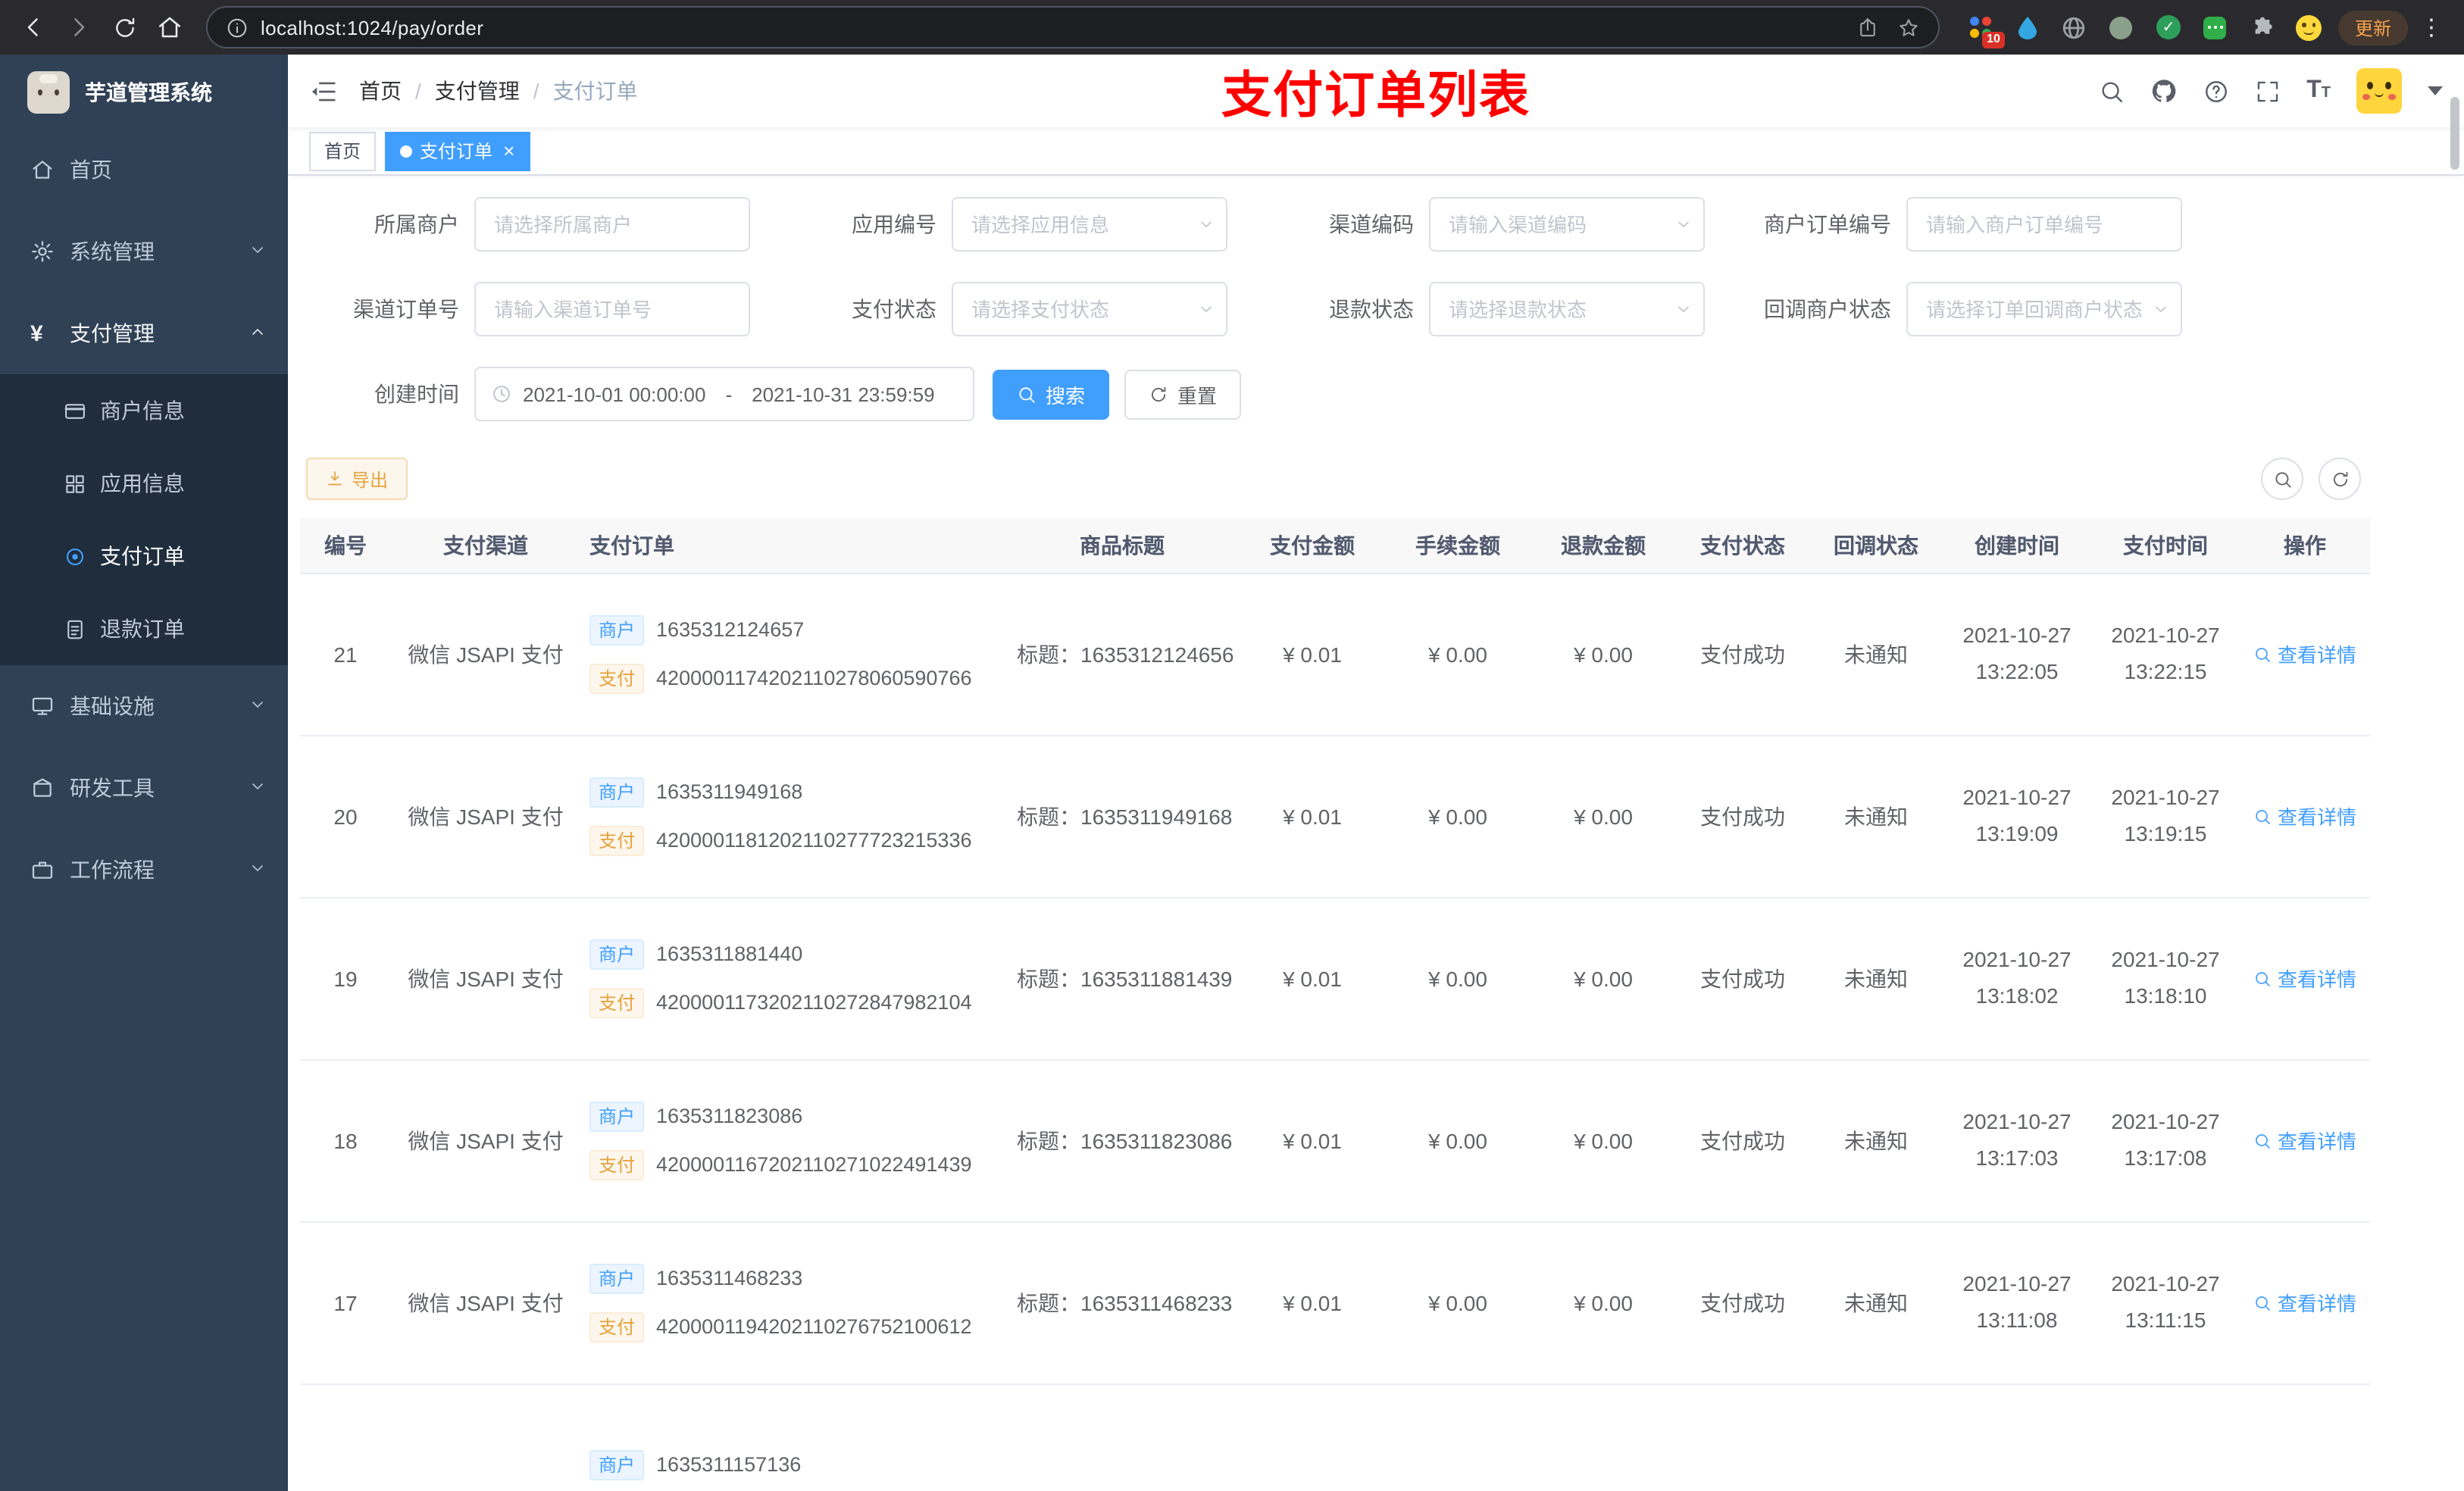  I want to click on gray-circle-extension-icon, so click(2121, 27).